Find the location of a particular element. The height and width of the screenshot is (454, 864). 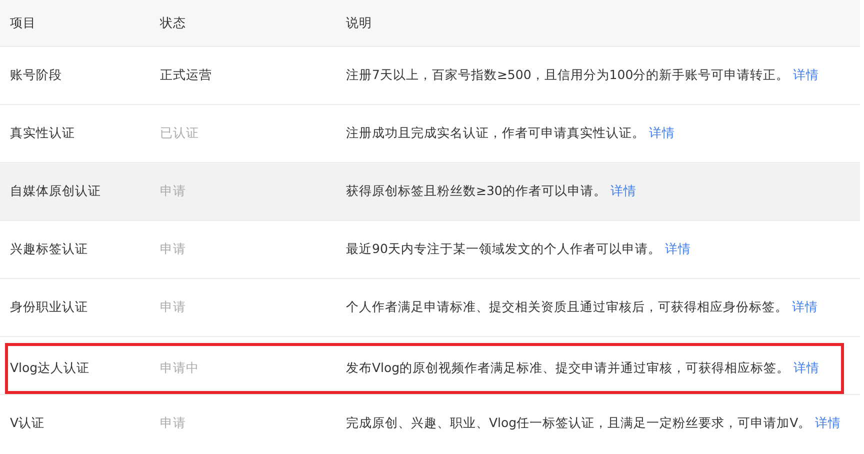

description-text: 最近90天内专注于某一领域发文的个人作者可以申请。 is located at coordinates (503, 248).